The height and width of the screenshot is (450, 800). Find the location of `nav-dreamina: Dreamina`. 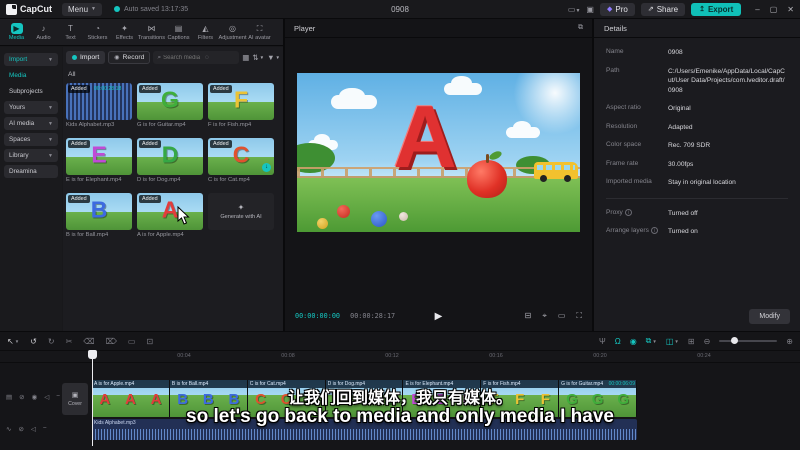

nav-dreamina: Dreamina is located at coordinates (31, 171).